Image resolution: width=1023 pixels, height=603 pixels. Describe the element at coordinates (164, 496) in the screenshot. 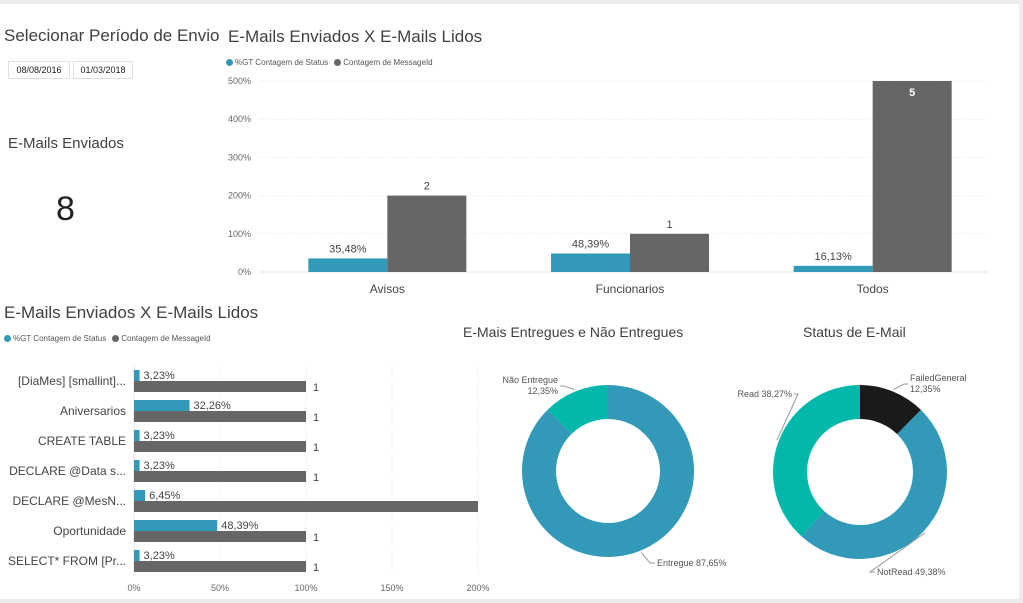

I see `data-label: 6,45%` at that location.